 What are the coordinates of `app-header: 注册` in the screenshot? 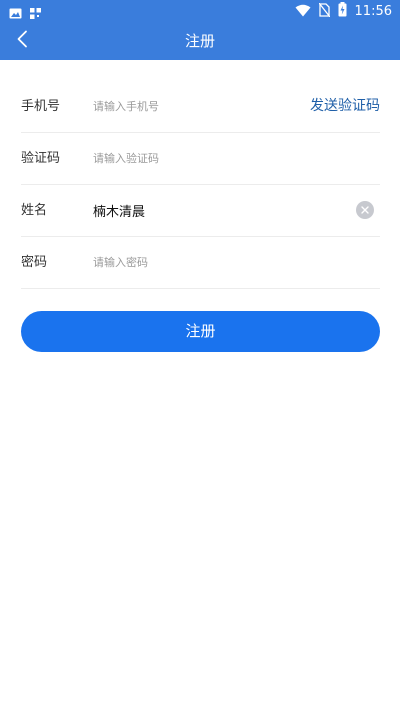 It's located at (200, 41).